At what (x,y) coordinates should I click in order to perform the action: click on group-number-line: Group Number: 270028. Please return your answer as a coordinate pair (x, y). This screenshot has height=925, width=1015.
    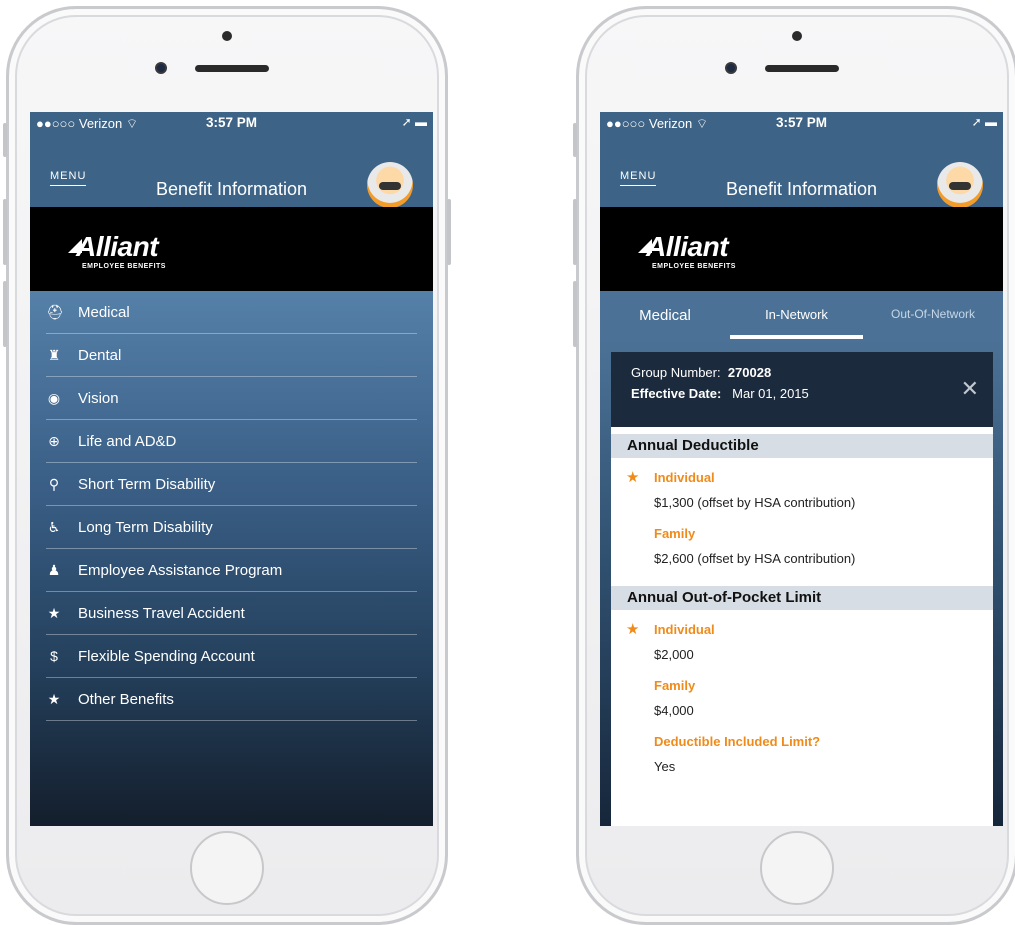
    Looking at the image, I should click on (701, 372).